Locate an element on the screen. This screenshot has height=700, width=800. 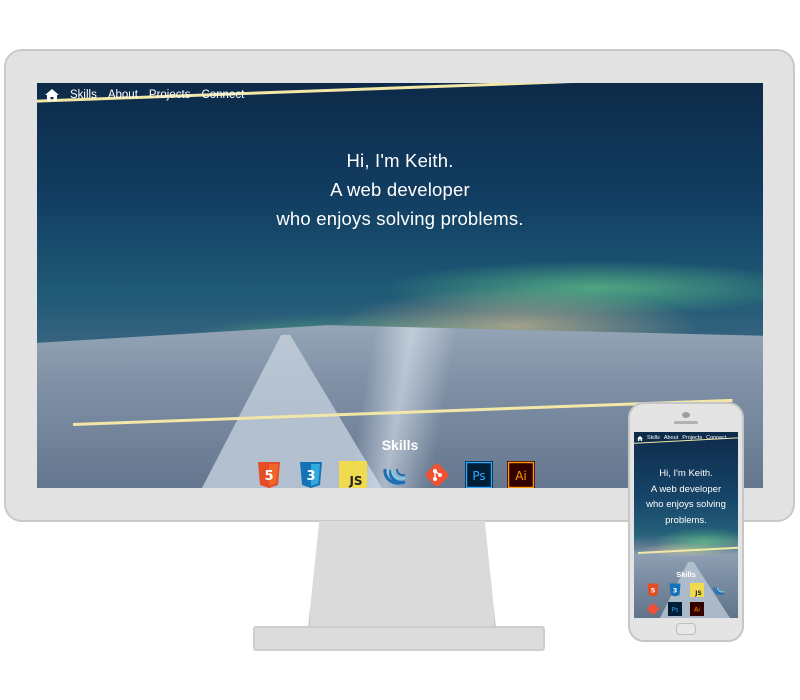
mobile-nav: Skills About Projects Connect is located at coordinates (682, 438).